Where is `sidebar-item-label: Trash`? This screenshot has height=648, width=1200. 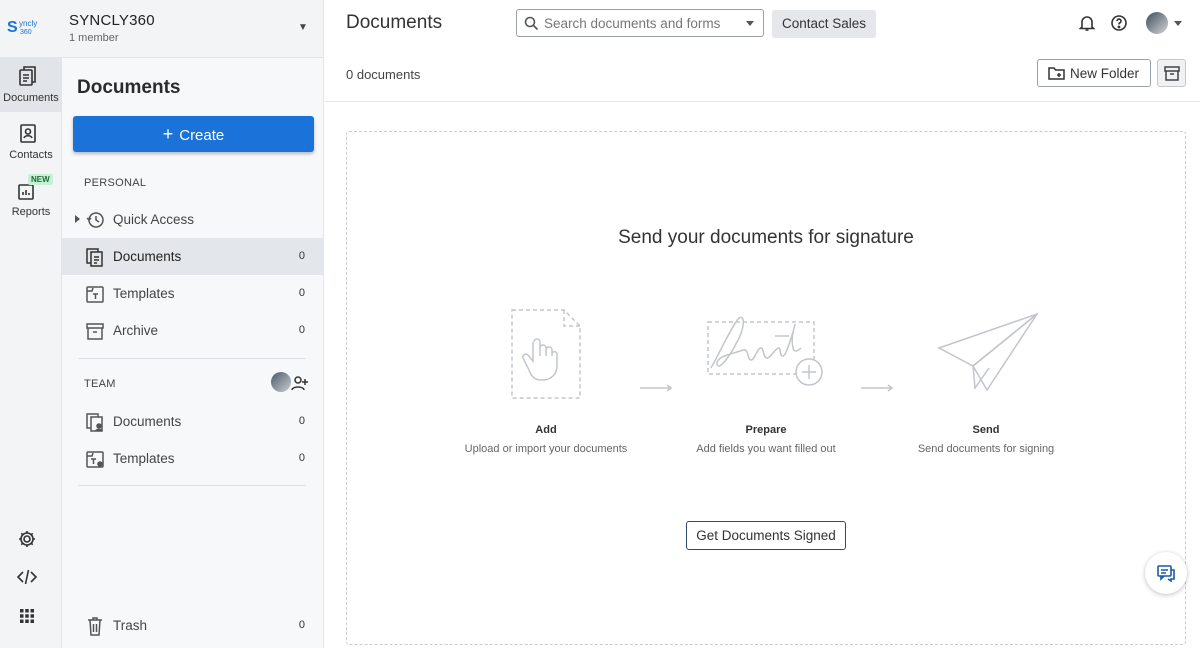 sidebar-item-label: Trash is located at coordinates (130, 625).